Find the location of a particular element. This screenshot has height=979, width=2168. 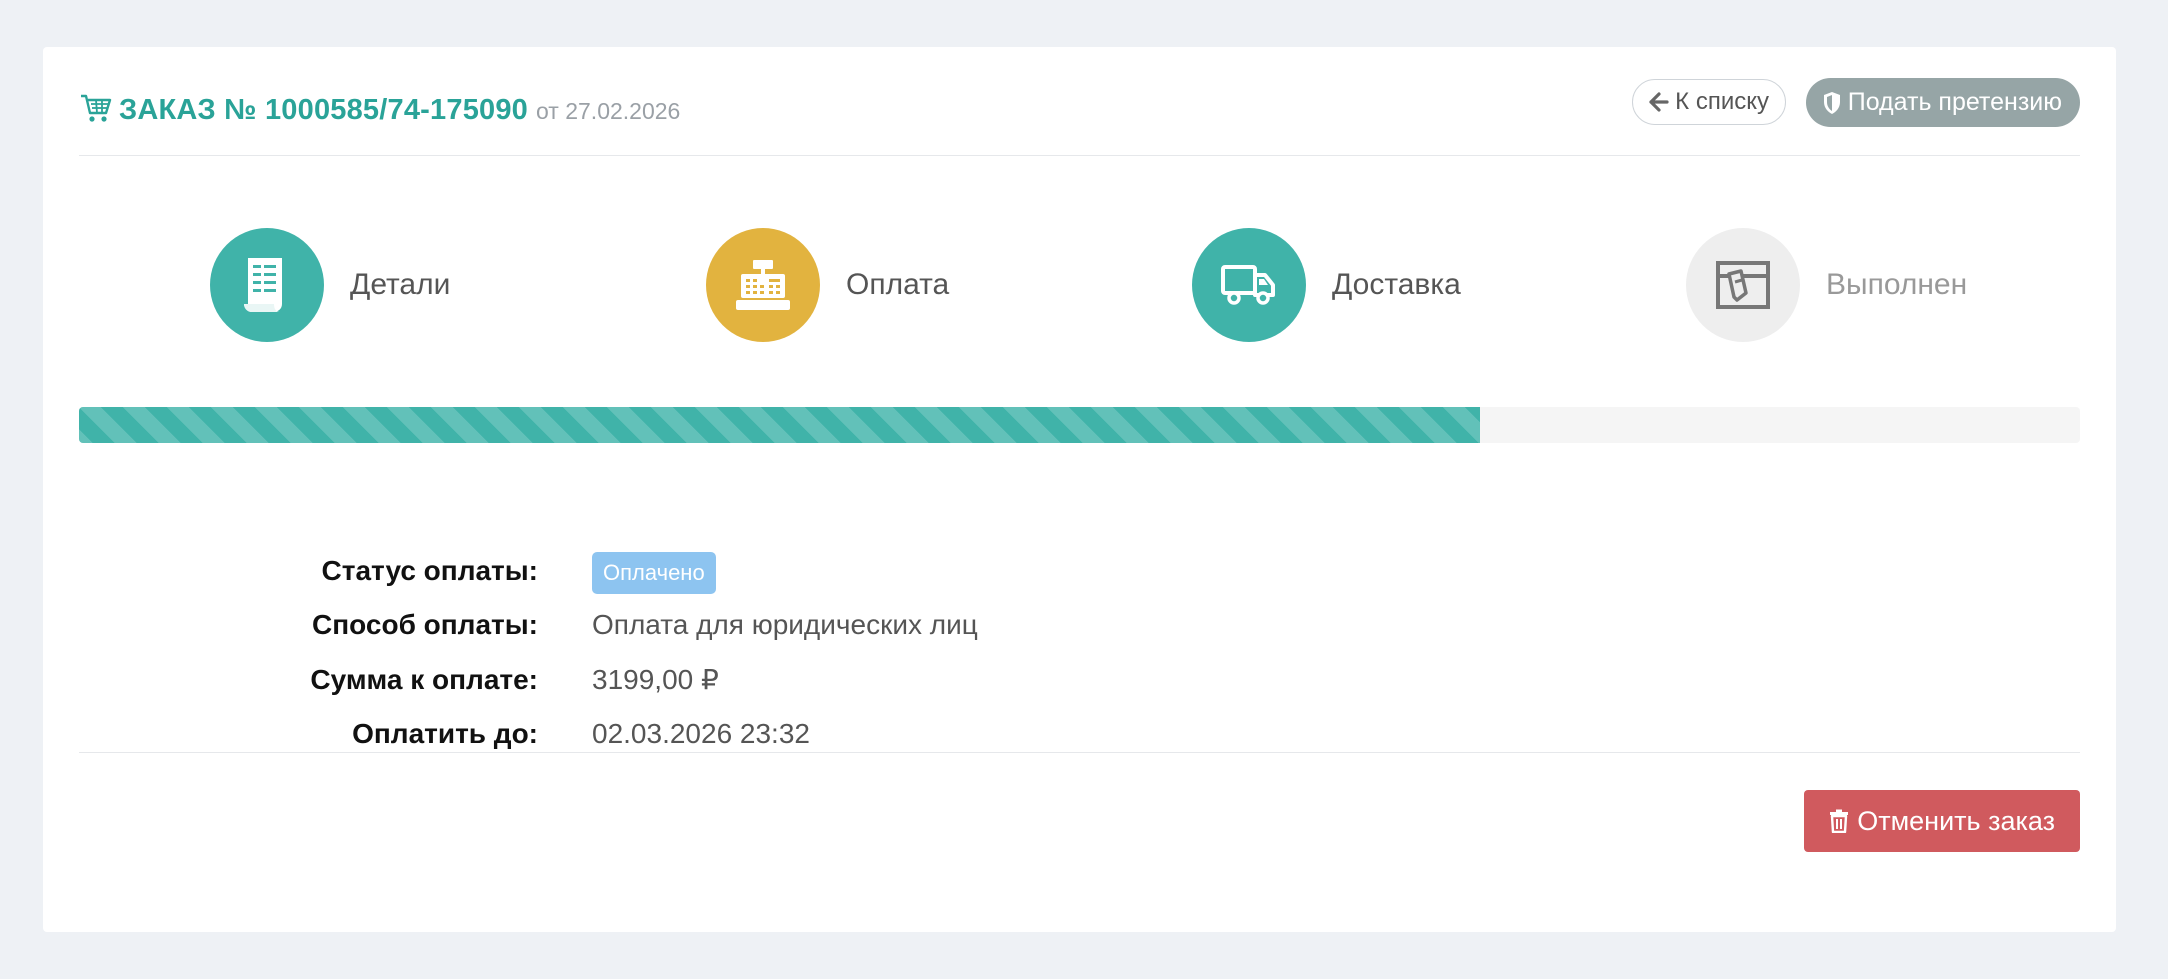

payment-due-value: 02.03.2026 23:32 is located at coordinates (701, 733).